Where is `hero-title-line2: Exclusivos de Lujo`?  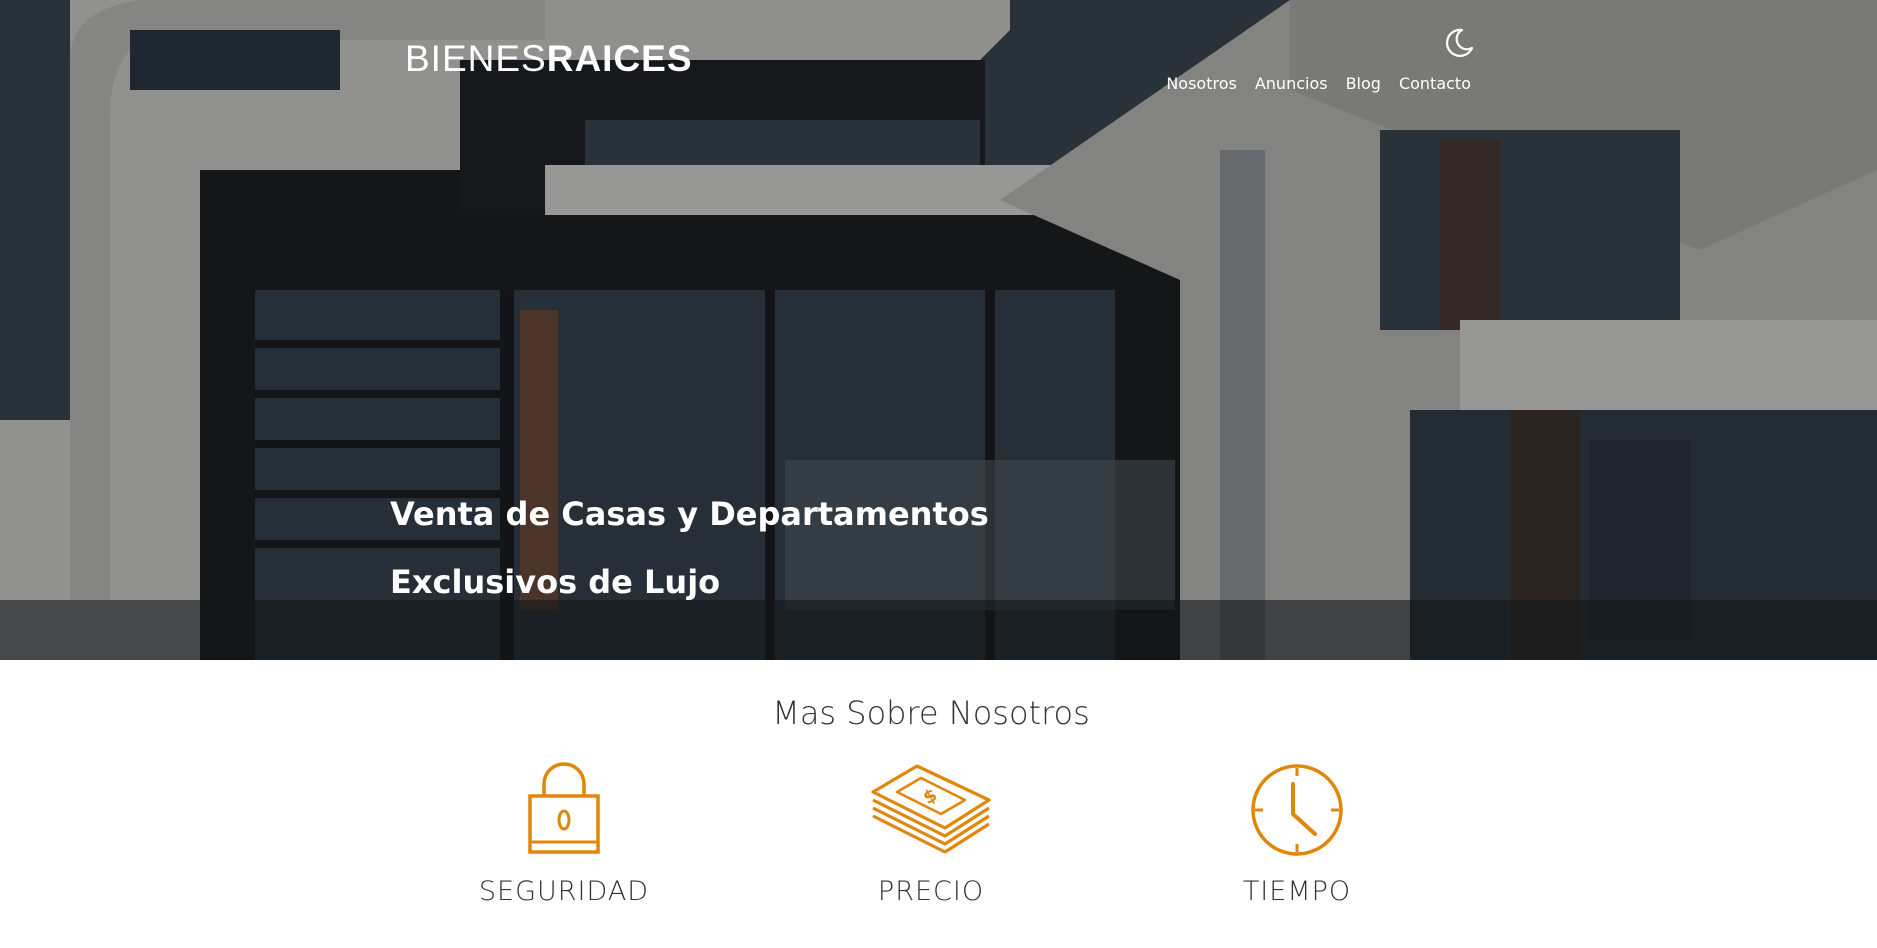
hero-title-line2: Exclusivos de Lujo is located at coordinates (555, 582).